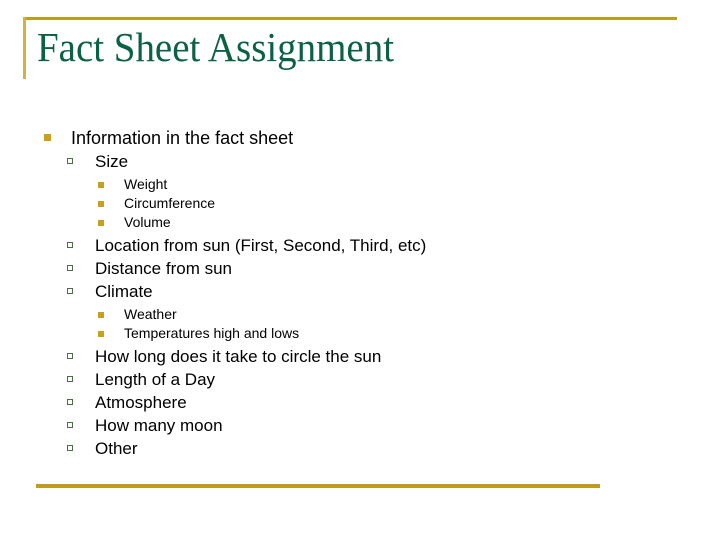  I want to click on list-item: Information in the fact sheet, so click(356, 138).